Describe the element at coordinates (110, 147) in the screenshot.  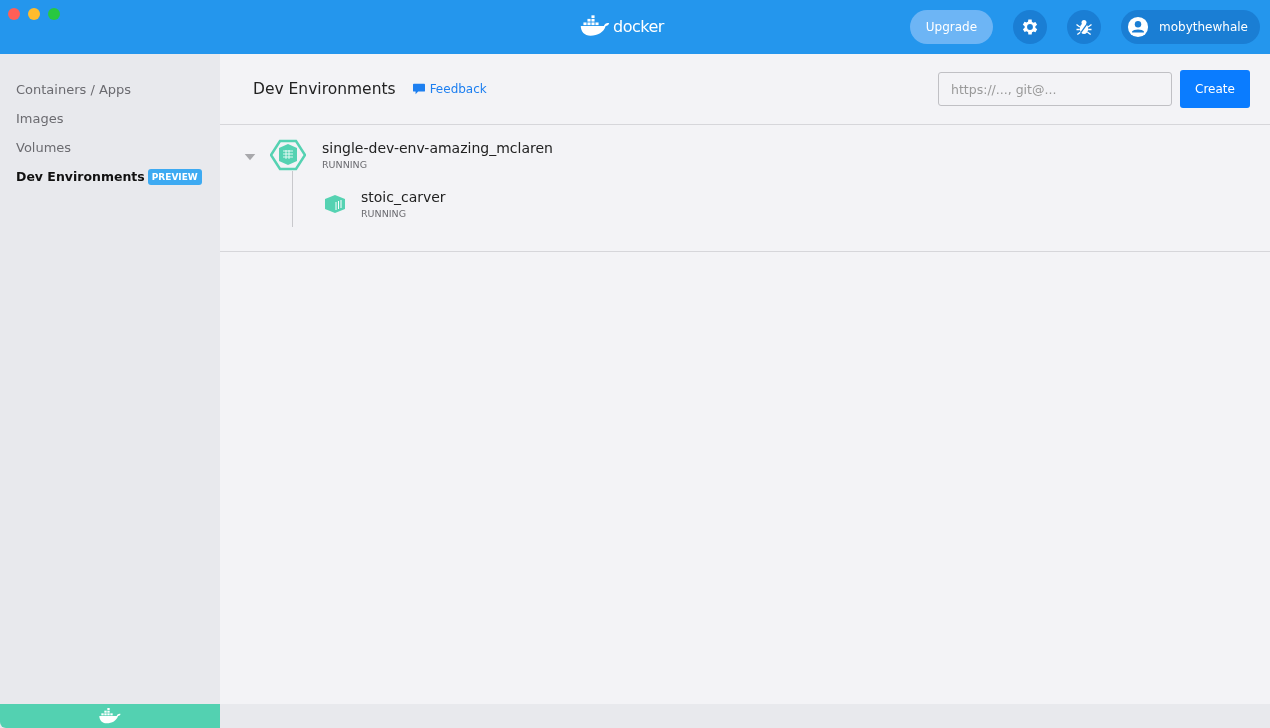
I see `sidebar-item: Volumes` at that location.